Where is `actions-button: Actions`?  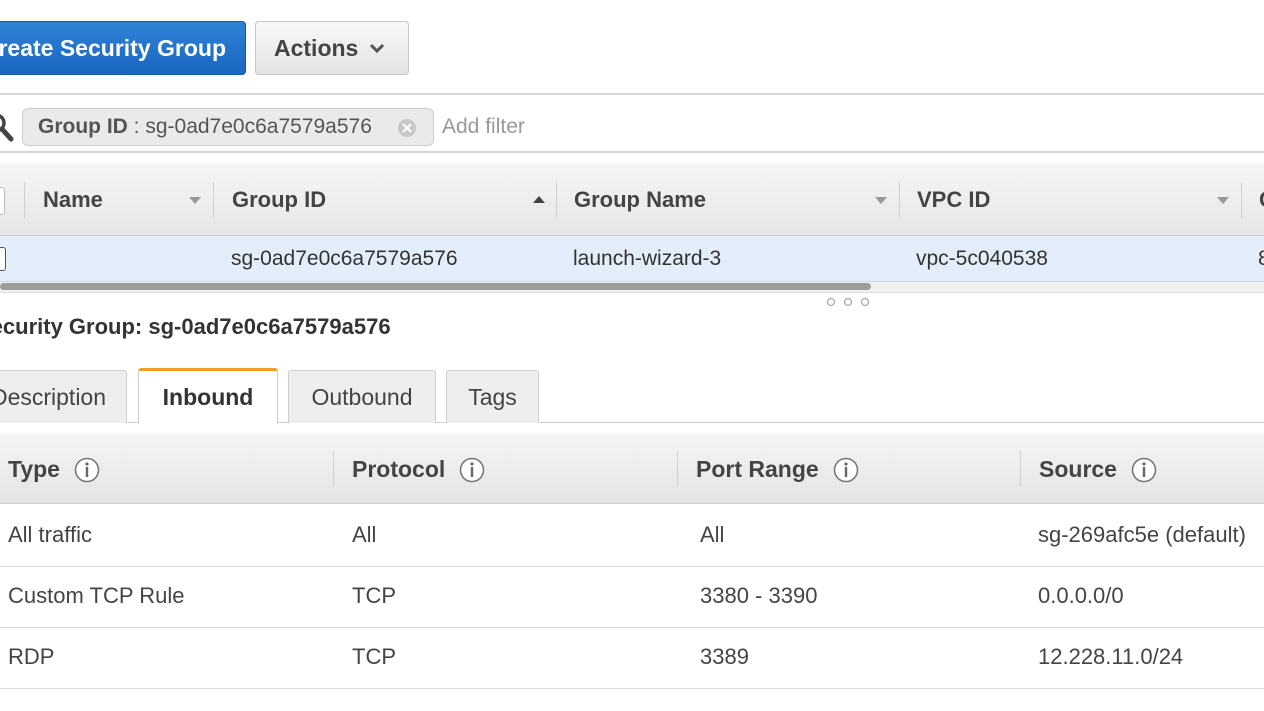
actions-button: Actions is located at coordinates (332, 48).